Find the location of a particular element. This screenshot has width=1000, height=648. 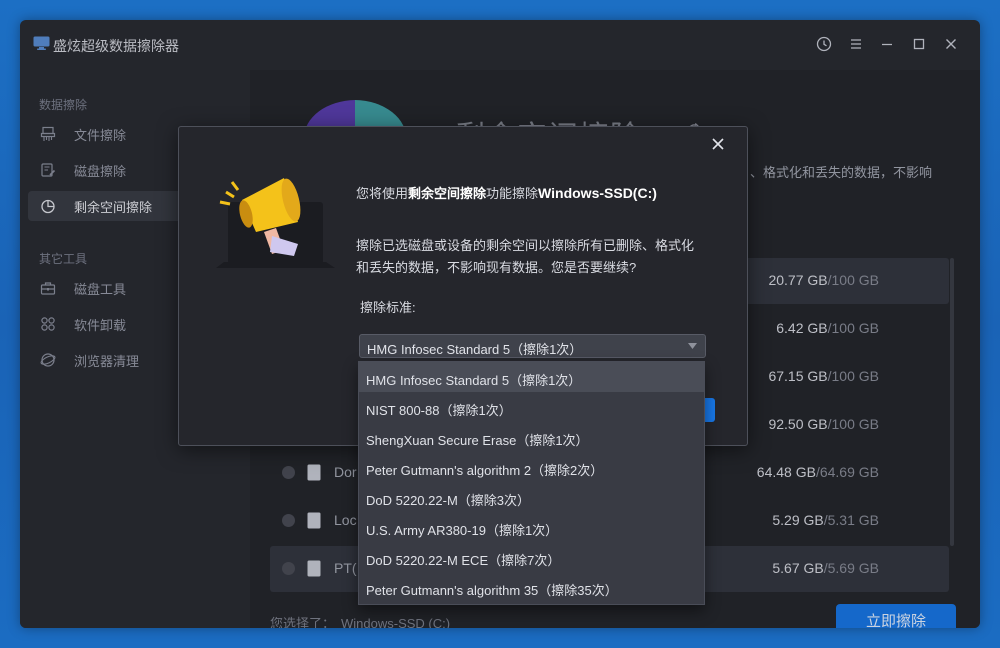

dialog-confirm-button is located at coordinates (710, 410).